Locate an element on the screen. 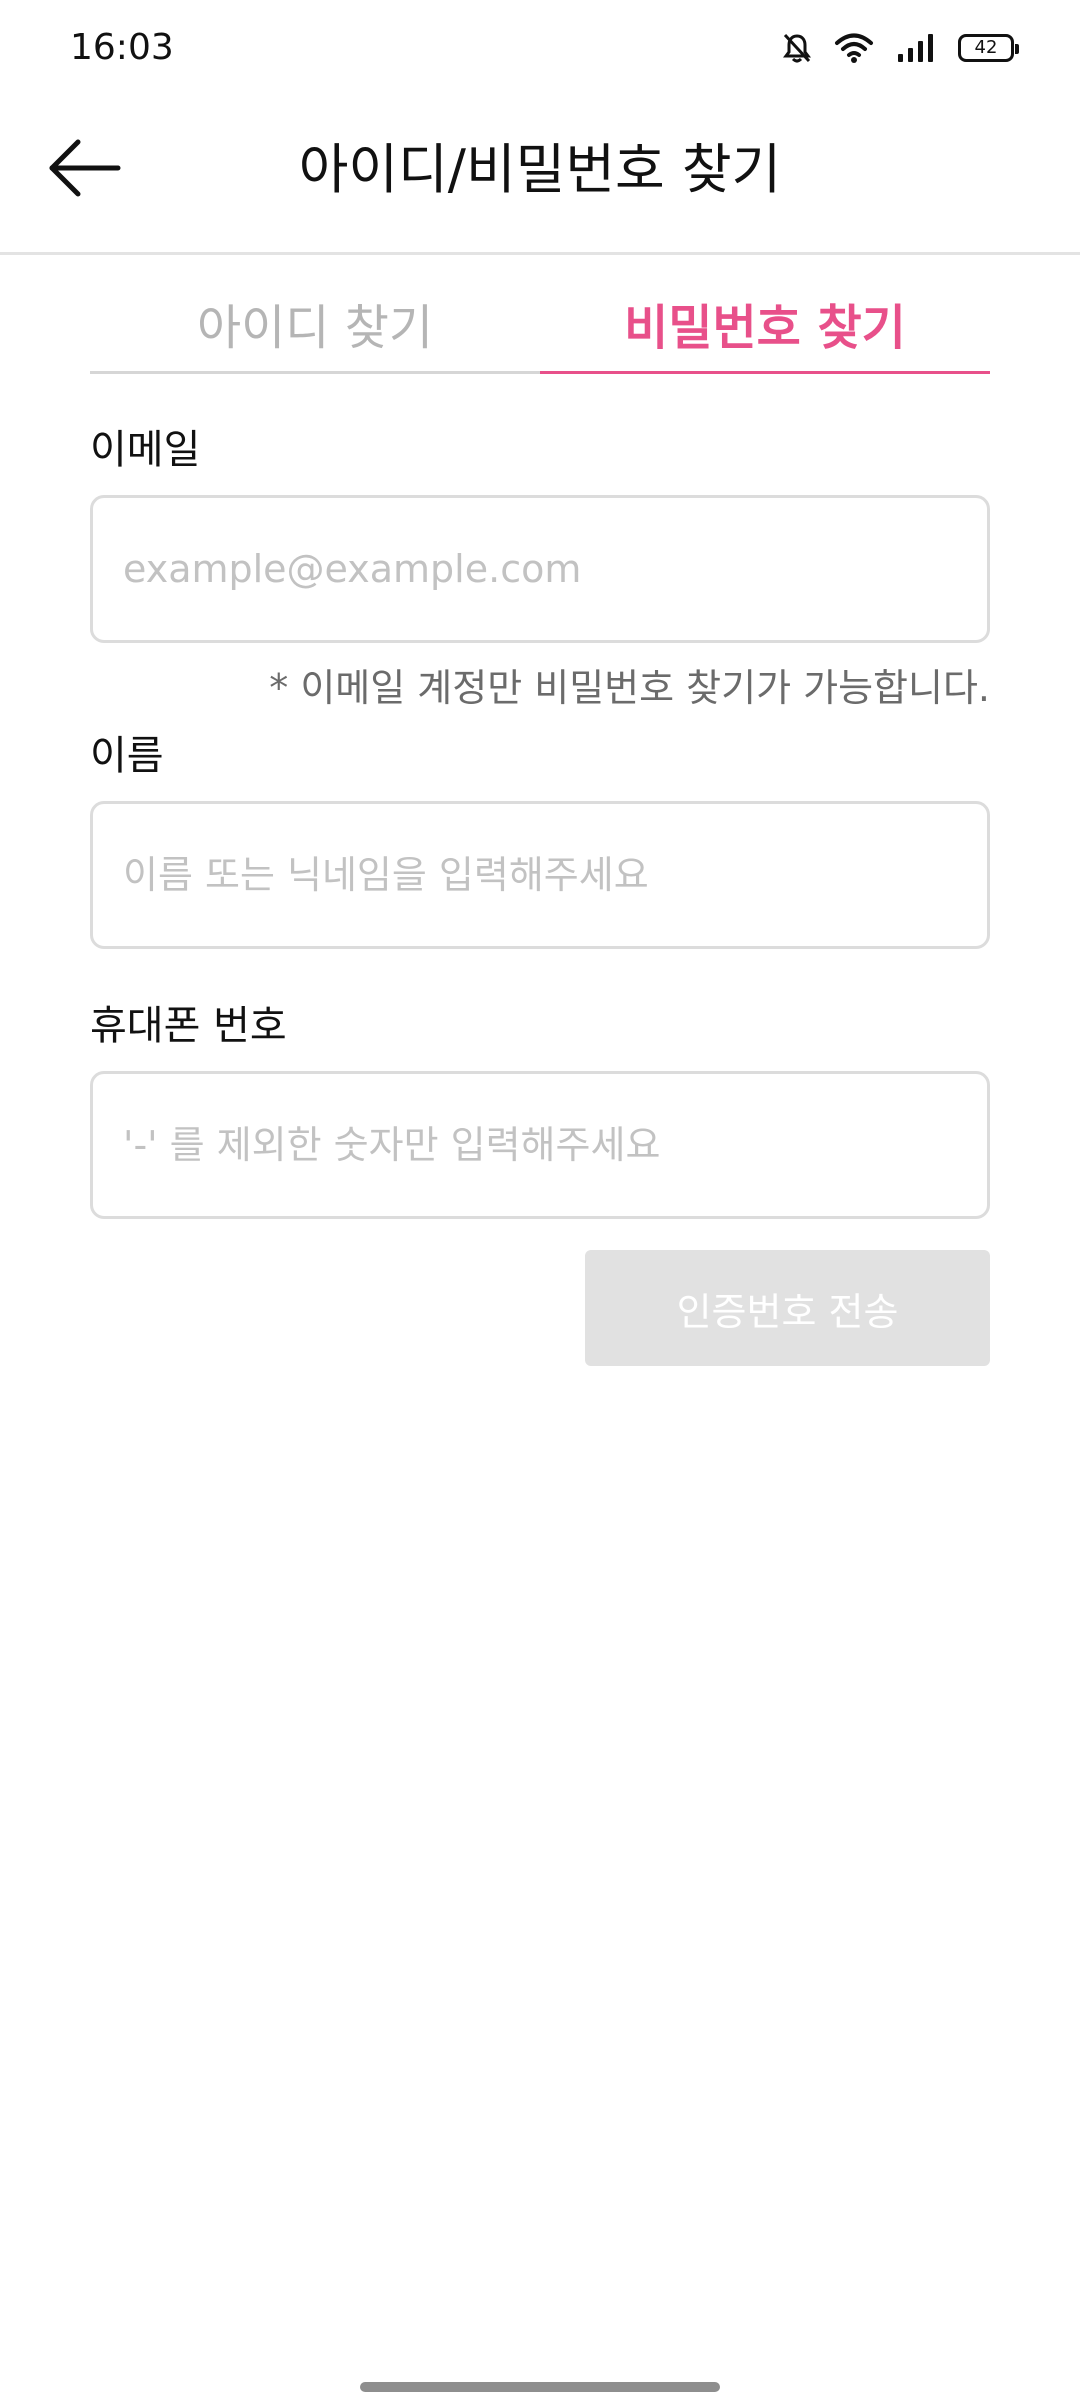 Image resolution: width=1080 pixels, height=2400 pixels. tab-find-password: 비밀번호 찾기 is located at coordinates (765, 332).